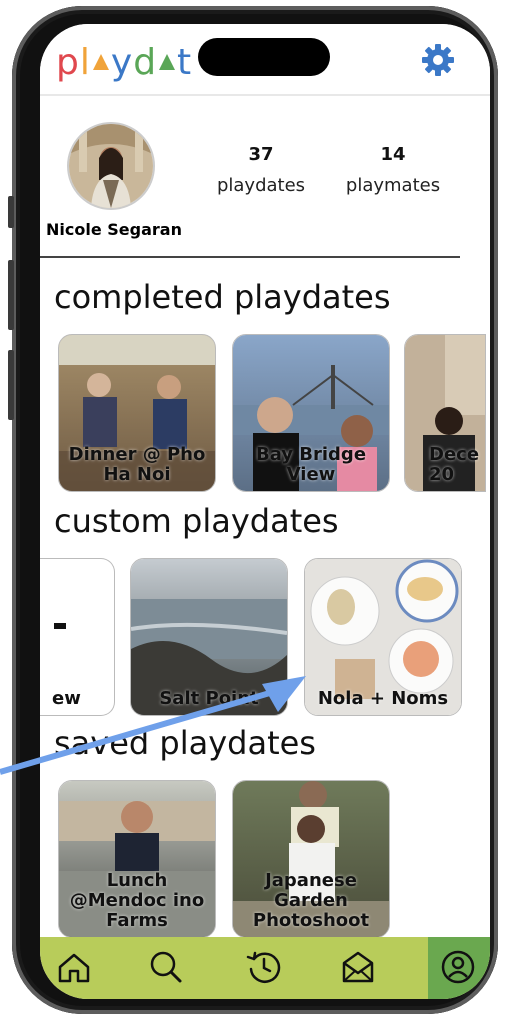 The image size is (508, 1022). Describe the element at coordinates (111, 166) in the screenshot. I see `avatar` at that location.